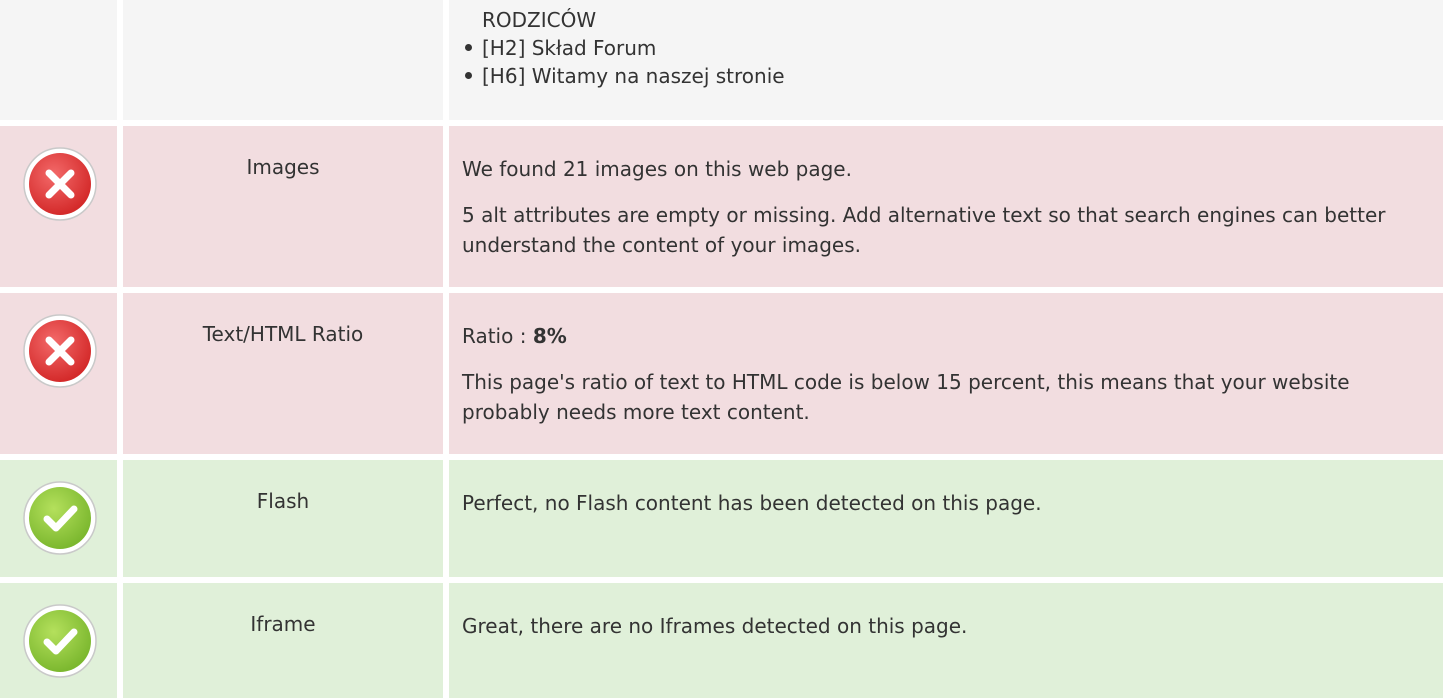  Describe the element at coordinates (283, 167) in the screenshot. I see `check-label: Images` at that location.